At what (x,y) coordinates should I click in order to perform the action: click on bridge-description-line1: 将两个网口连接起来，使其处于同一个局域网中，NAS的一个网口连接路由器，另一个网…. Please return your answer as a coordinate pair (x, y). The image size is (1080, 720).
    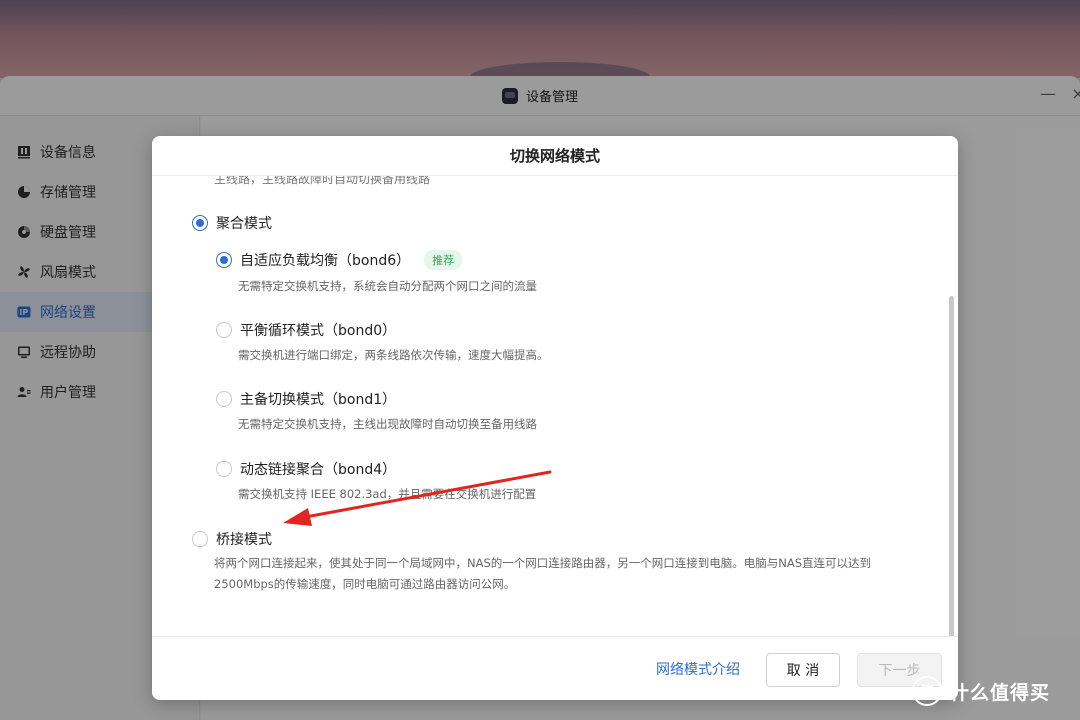
    Looking at the image, I should click on (543, 563).